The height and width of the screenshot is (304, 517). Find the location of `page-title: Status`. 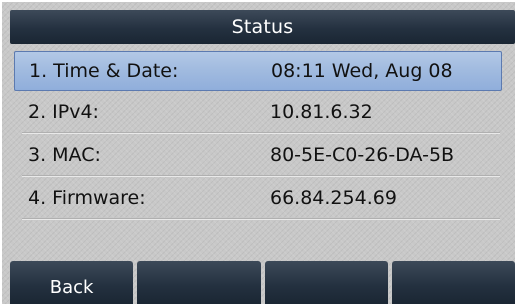

page-title: Status is located at coordinates (262, 27).